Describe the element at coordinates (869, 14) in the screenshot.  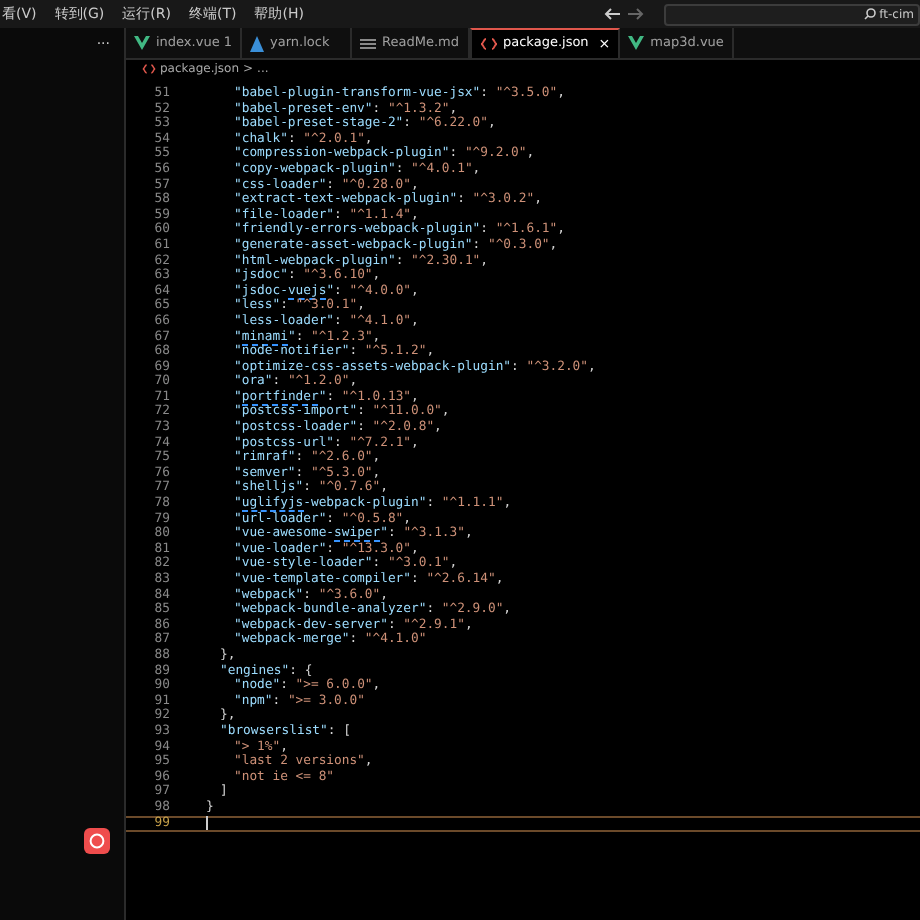
I see `search-icon` at that location.